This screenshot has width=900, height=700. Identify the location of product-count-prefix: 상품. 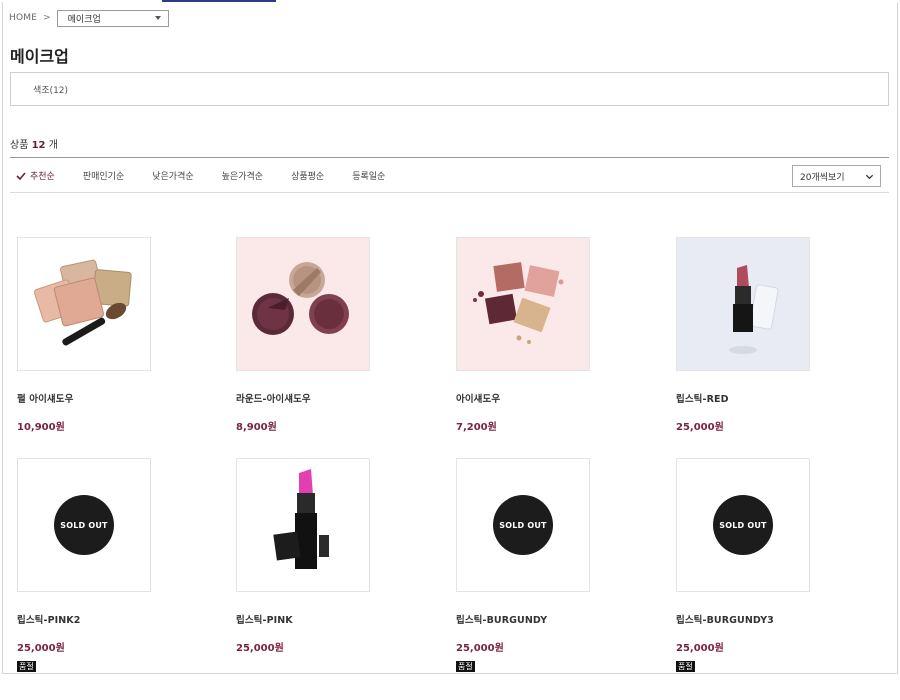
(19, 145).